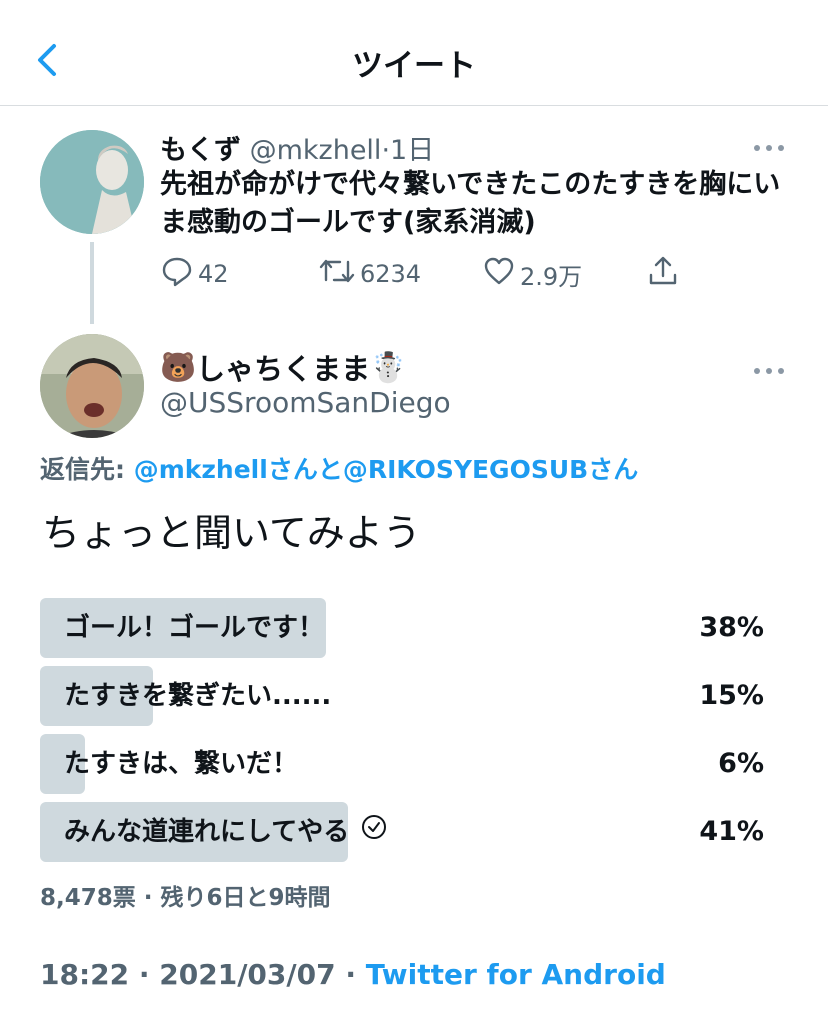 The height and width of the screenshot is (1014, 828). What do you see at coordinates (470, 203) in the screenshot?
I see `tweet-text: 先祖が命がけで代々繋いできたこのたすきを胸にいま感動のゴールです(家系消滅)` at bounding box center [470, 203].